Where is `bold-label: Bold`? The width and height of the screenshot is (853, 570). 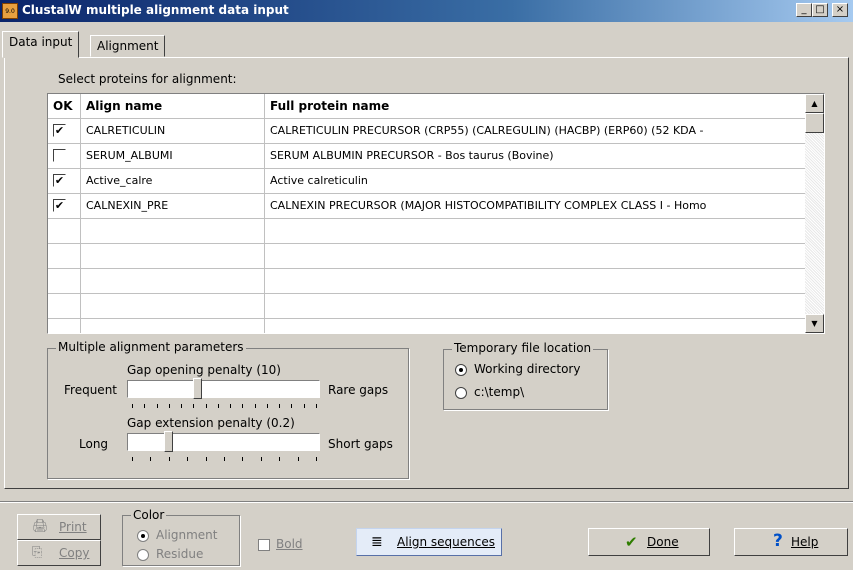 bold-label: Bold is located at coordinates (289, 544).